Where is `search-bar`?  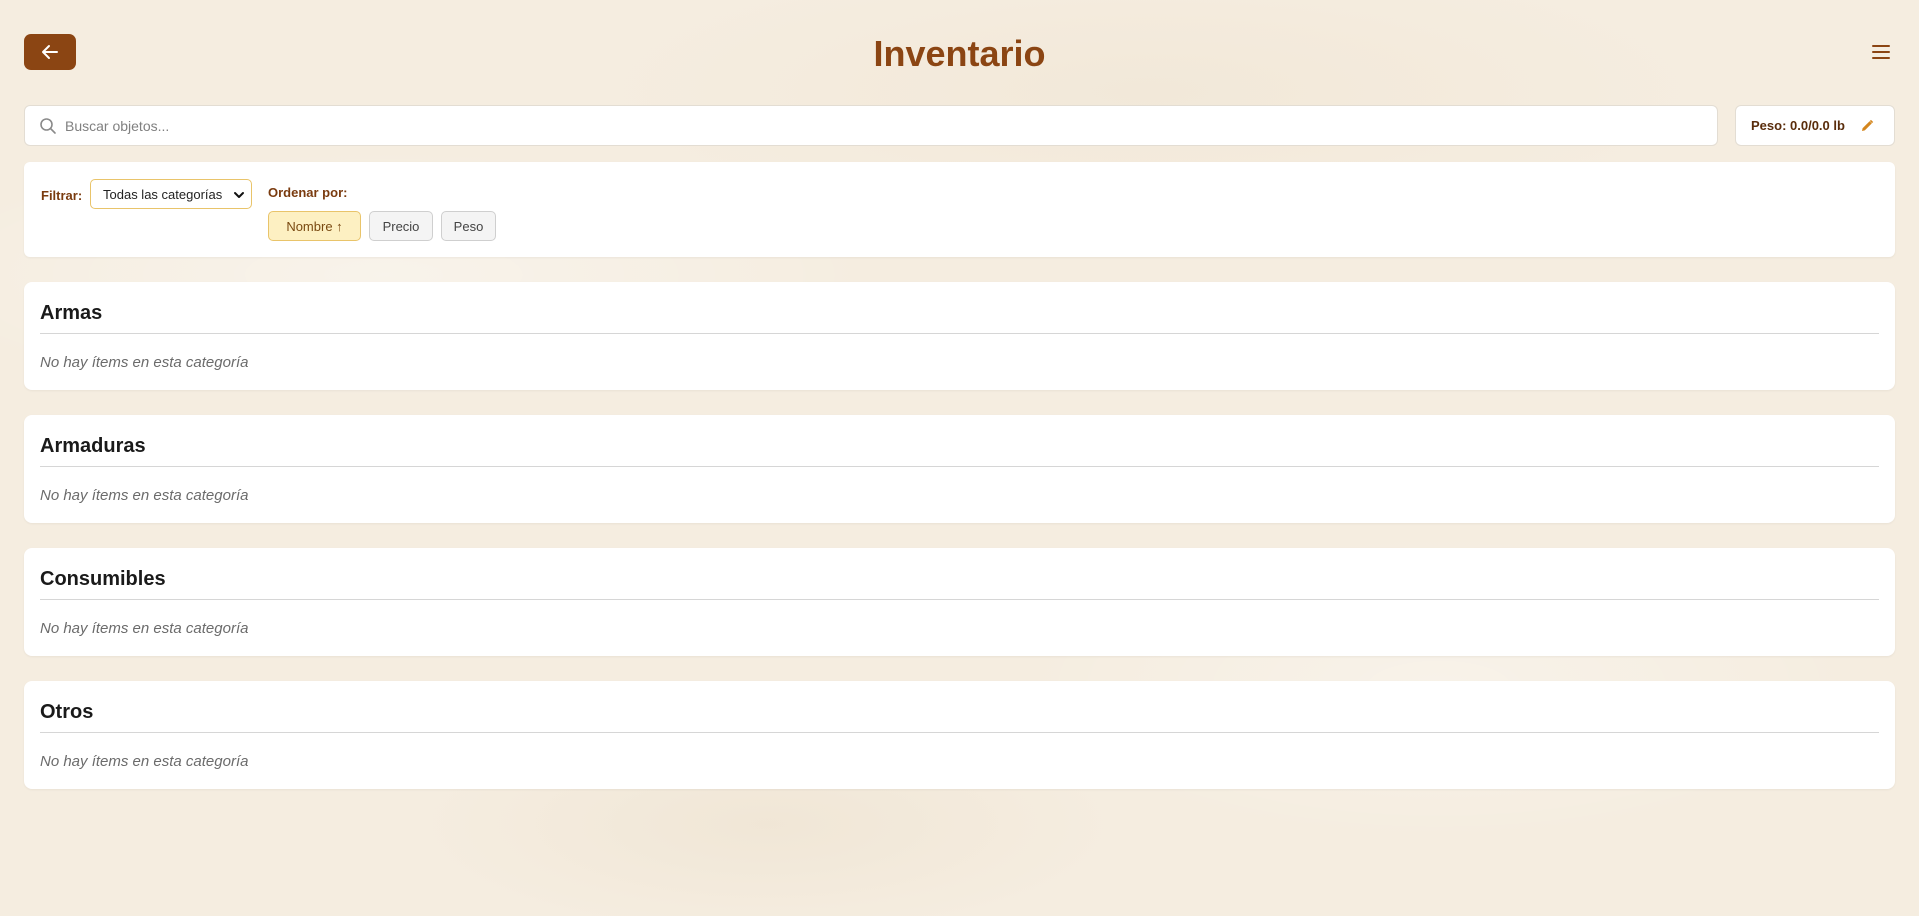 search-bar is located at coordinates (871, 125).